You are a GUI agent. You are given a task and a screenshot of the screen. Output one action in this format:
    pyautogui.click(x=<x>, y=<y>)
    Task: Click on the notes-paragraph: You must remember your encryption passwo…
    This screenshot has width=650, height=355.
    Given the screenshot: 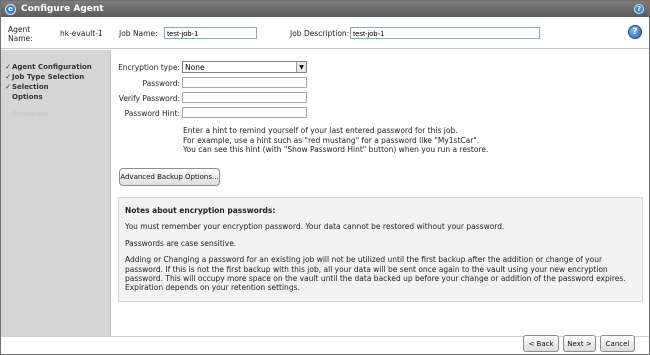 What is the action you would take?
    pyautogui.click(x=315, y=227)
    